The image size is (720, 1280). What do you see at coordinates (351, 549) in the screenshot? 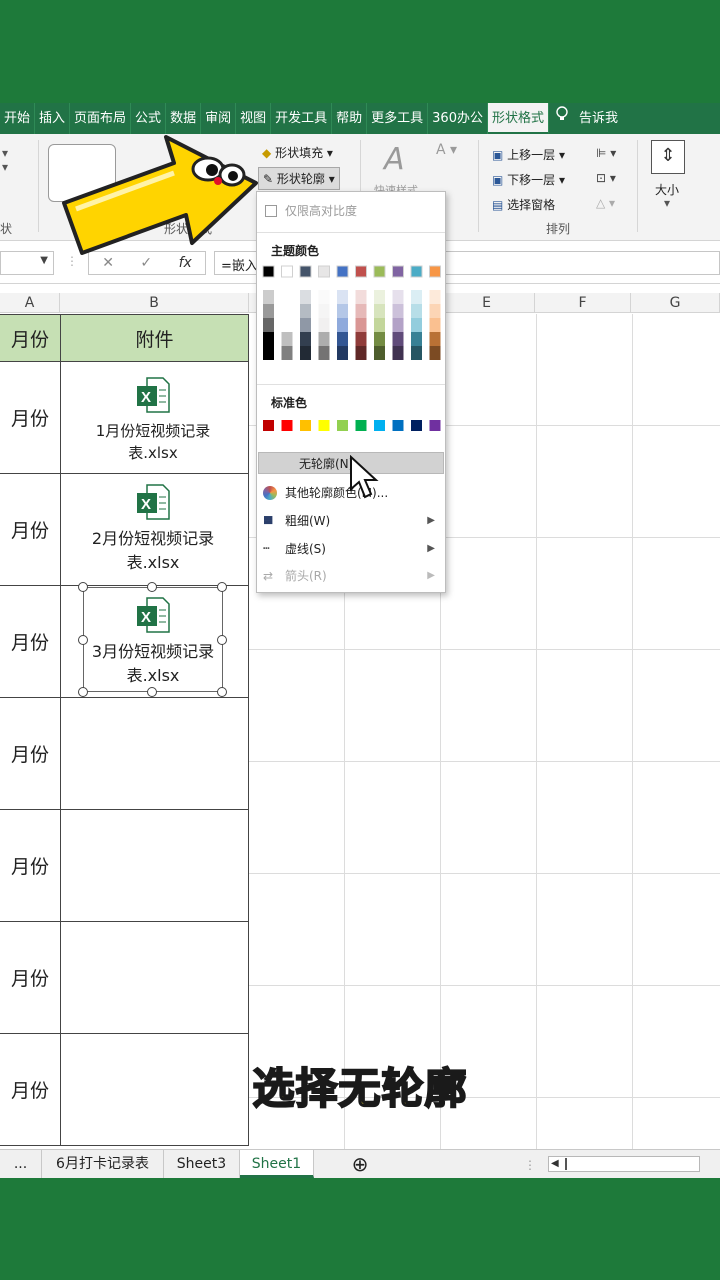
I see `dashes-item: ┅ 虚线(S) ▶` at bounding box center [351, 549].